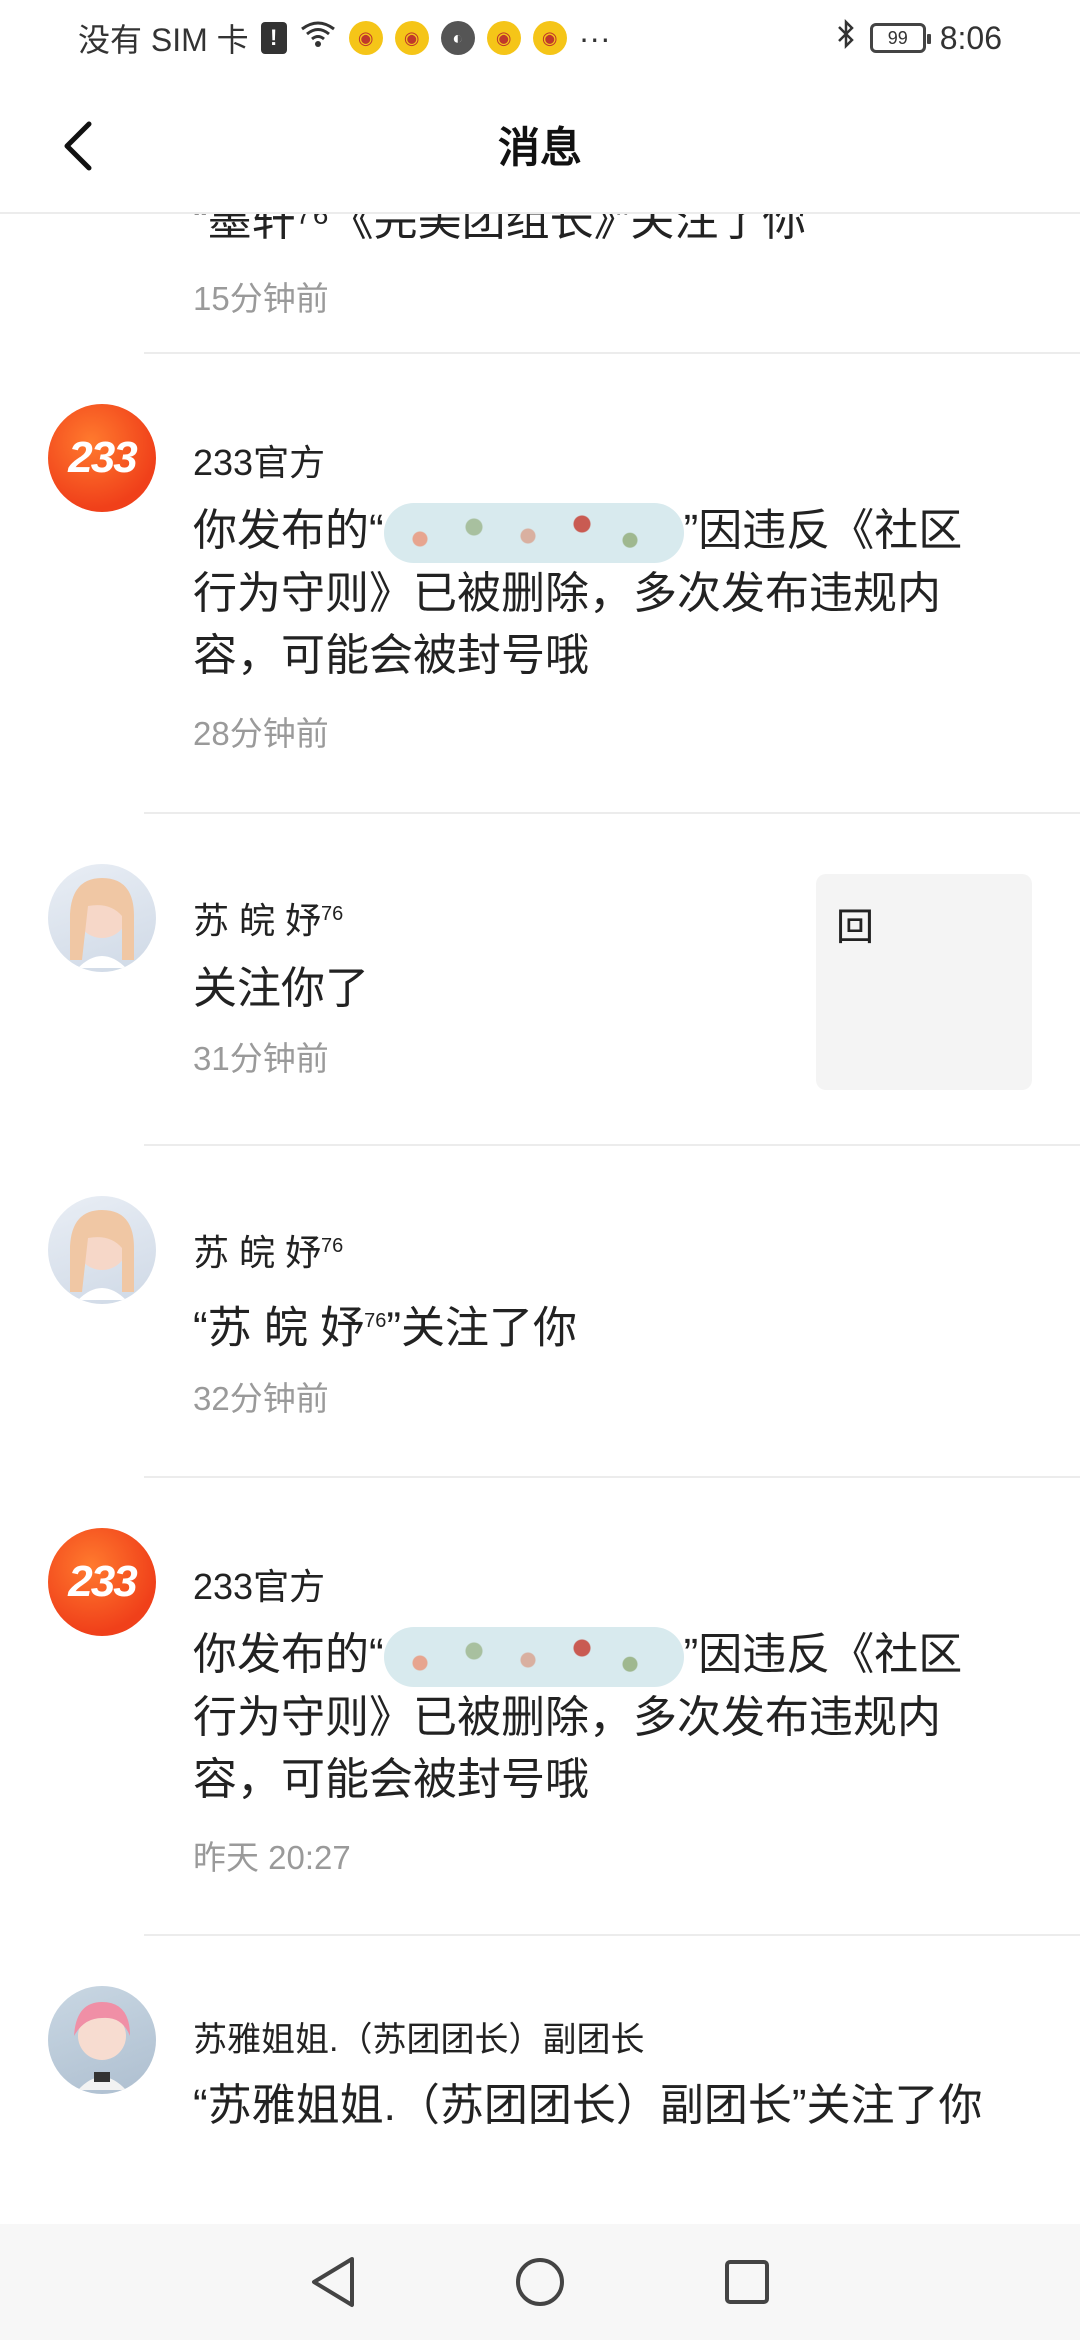 Image resolution: width=1080 pixels, height=2340 pixels. Describe the element at coordinates (344, 38) in the screenshot. I see `status-left: 没有 SIM 卡 ! ◉ ◉ ◐ ◉ ◉ ···` at that location.